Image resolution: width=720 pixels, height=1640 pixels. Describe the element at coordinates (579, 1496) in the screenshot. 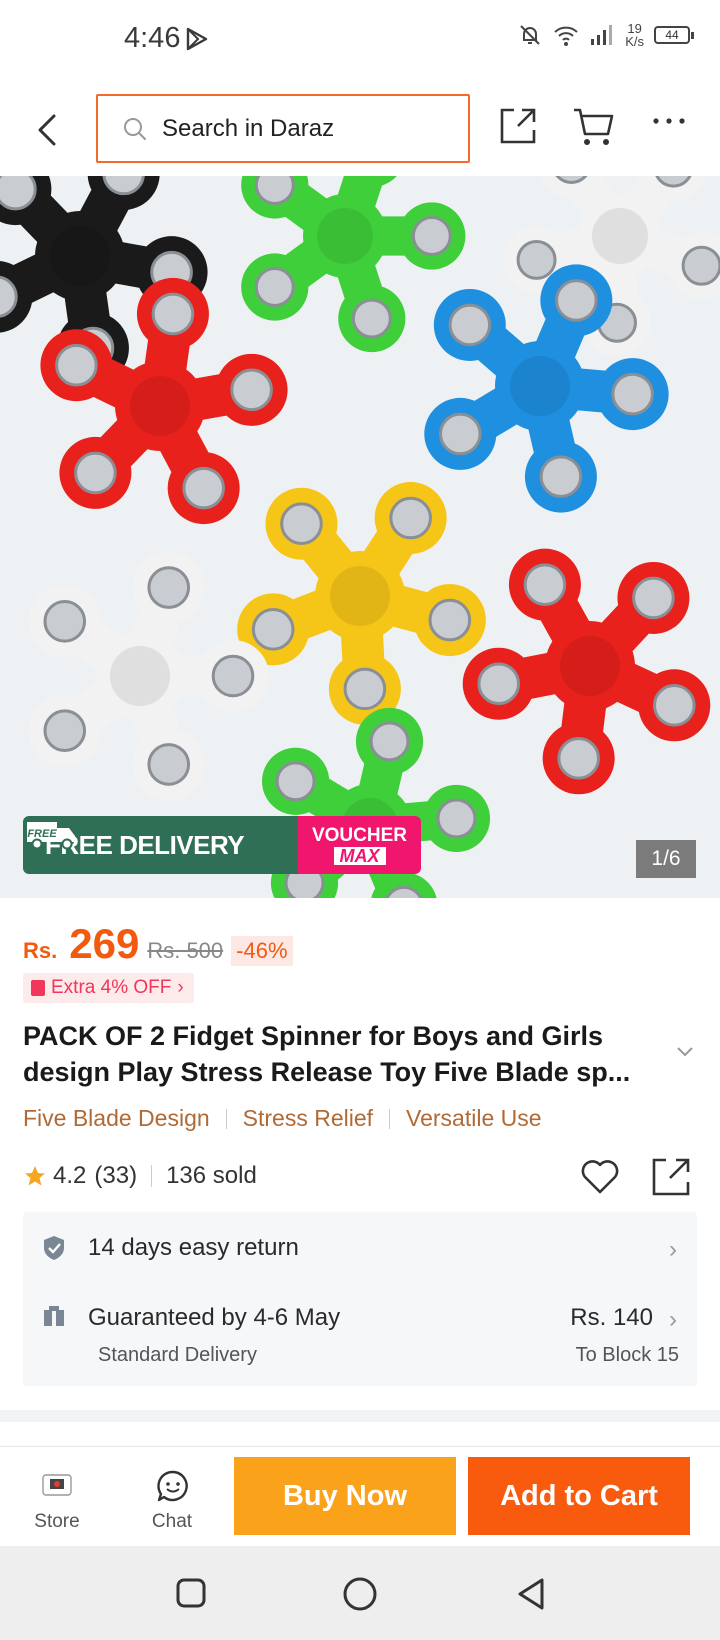

I see `add-to-cart-button: Add to Cart` at that location.